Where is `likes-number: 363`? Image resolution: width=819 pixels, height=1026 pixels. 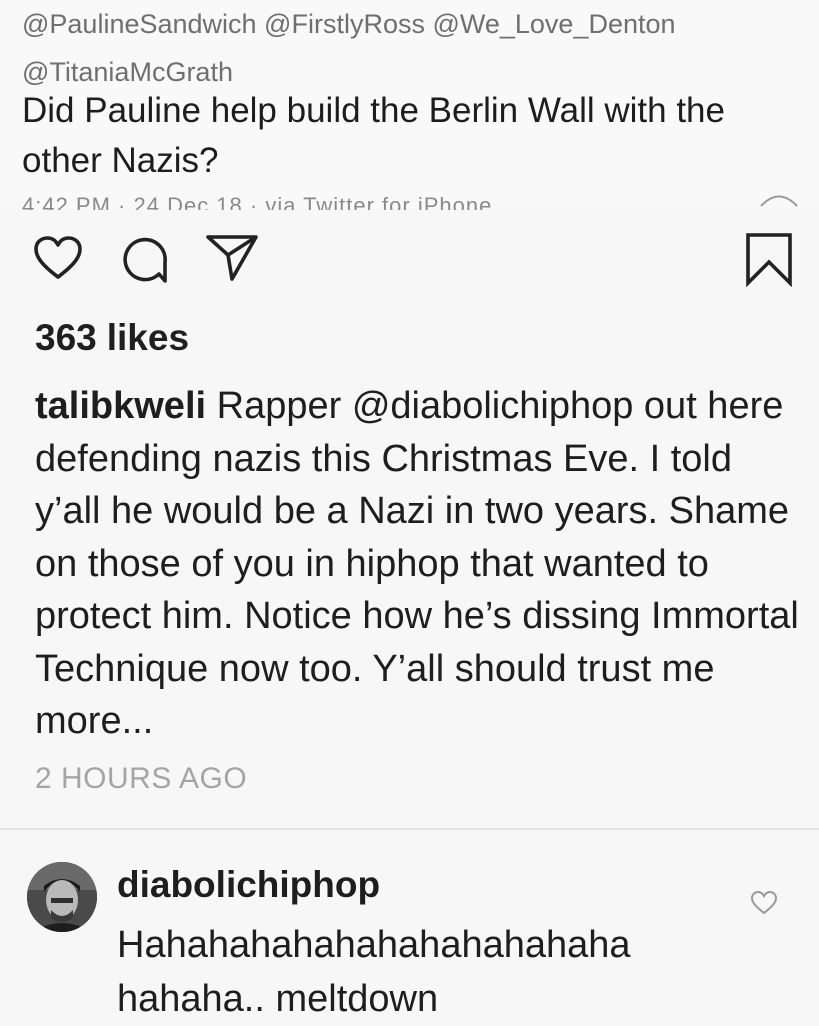 likes-number: 363 is located at coordinates (66, 337).